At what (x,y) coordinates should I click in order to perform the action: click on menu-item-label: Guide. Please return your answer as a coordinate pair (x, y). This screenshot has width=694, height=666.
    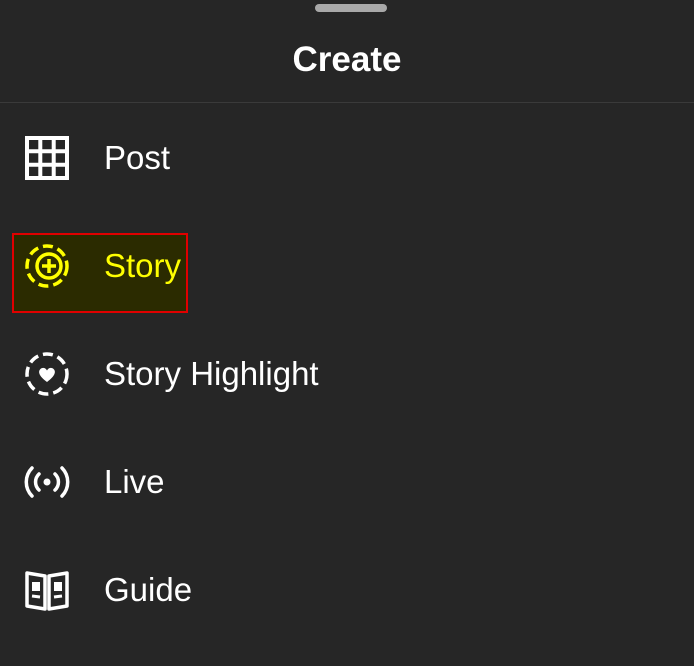
    Looking at the image, I should click on (148, 589).